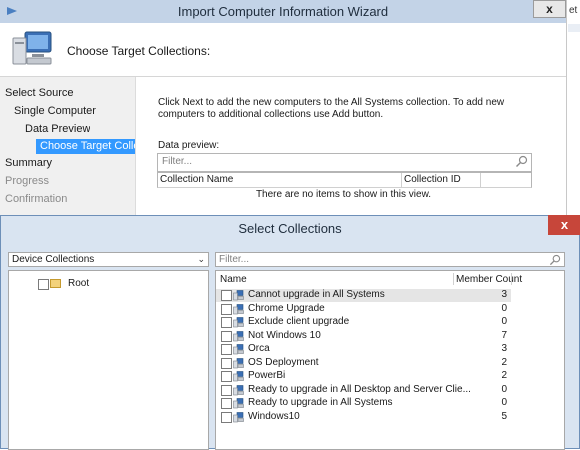 The image size is (580, 450). Describe the element at coordinates (299, 321) in the screenshot. I see `collection-name: Exclude client upgrade` at that location.